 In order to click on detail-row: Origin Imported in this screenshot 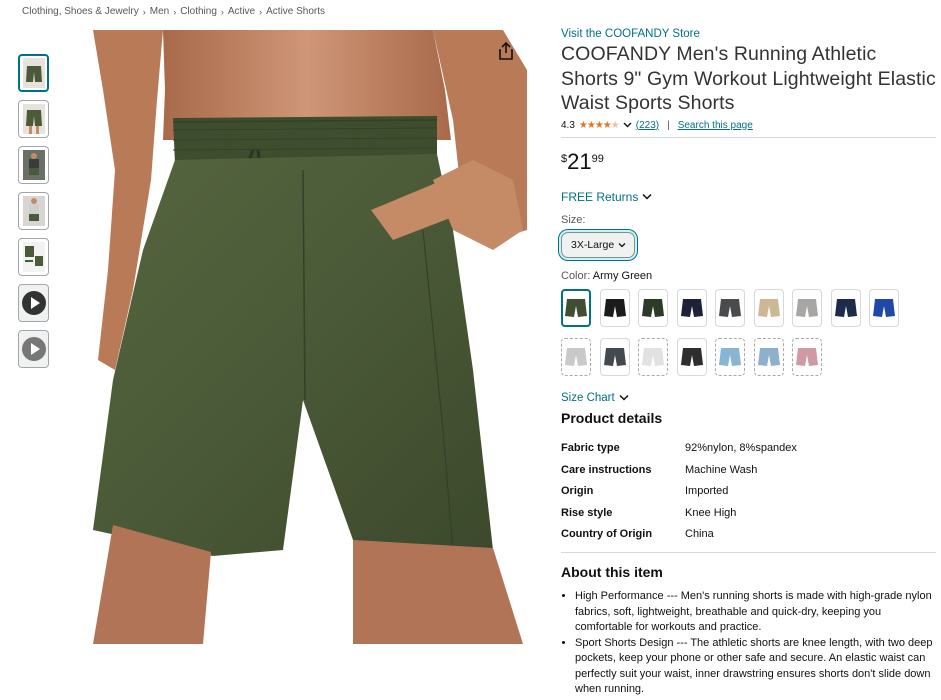, I will do `click(679, 492)`.